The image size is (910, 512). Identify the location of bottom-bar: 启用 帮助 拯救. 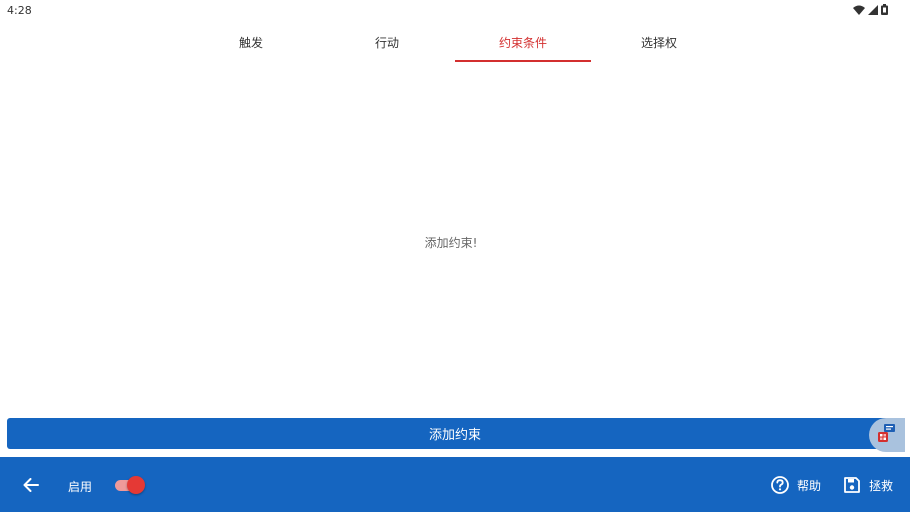
(455, 484).